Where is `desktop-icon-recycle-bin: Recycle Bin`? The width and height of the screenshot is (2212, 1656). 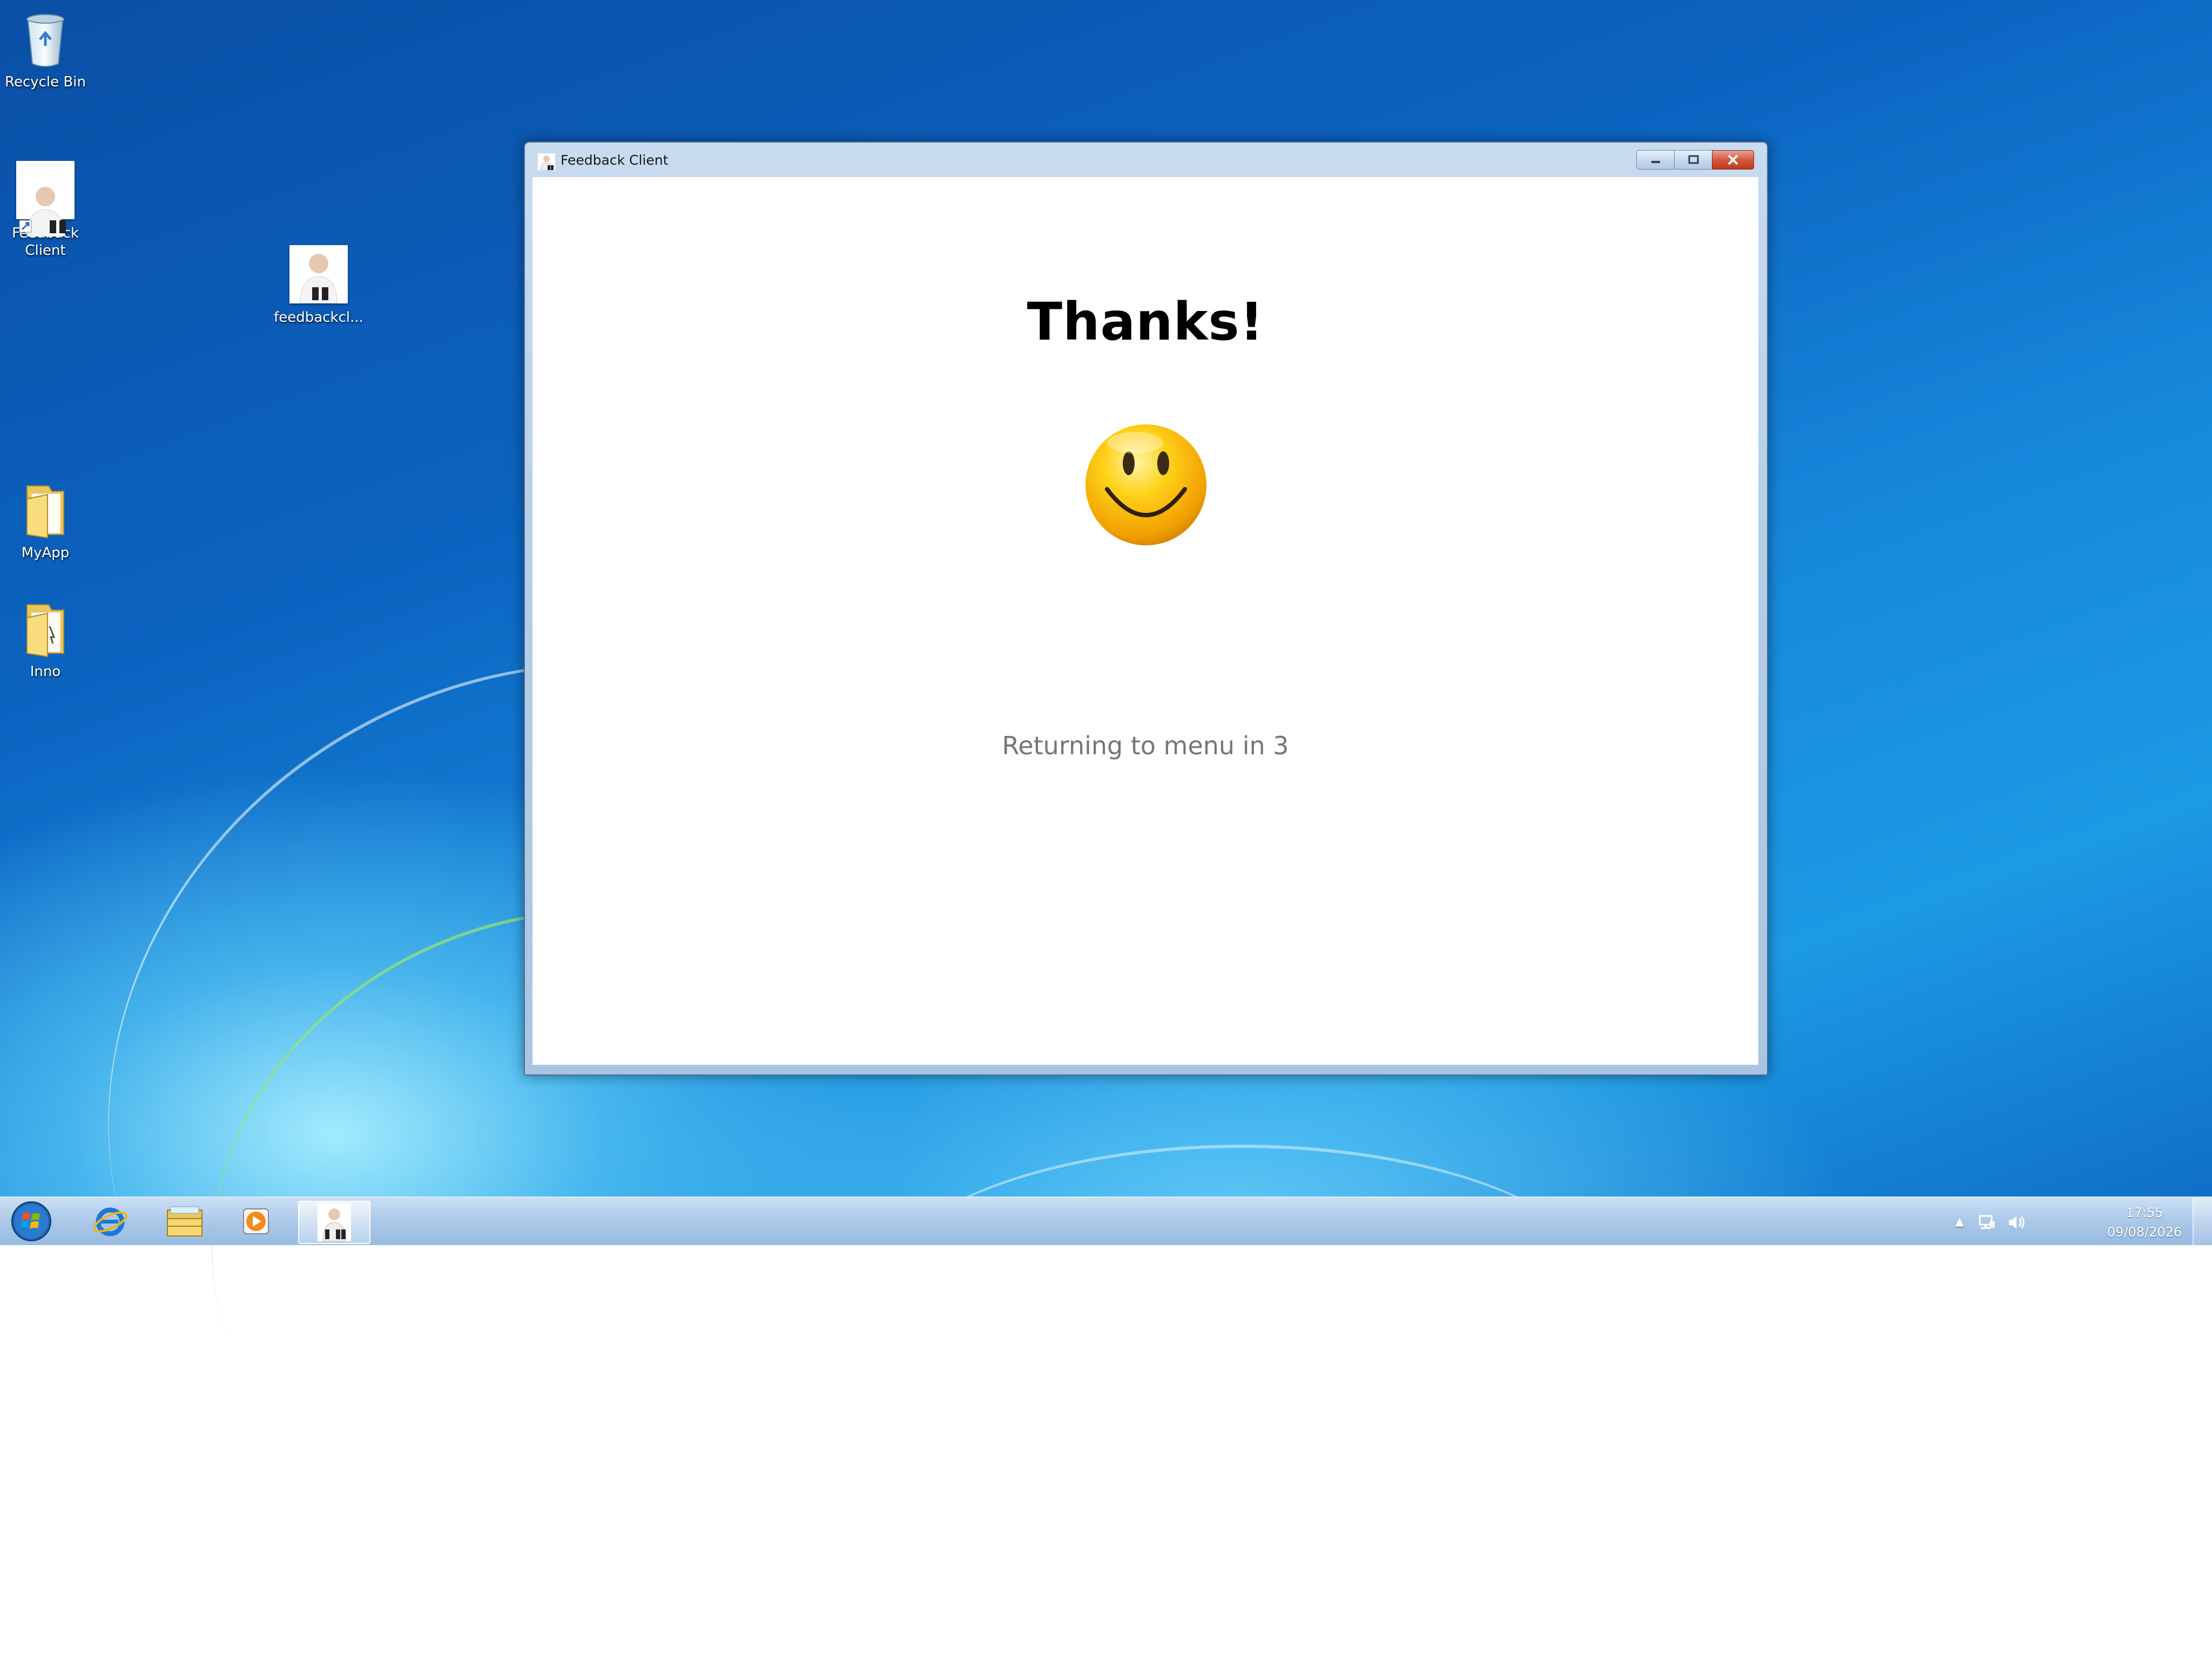 desktop-icon-recycle-bin: Recycle Bin is located at coordinates (47, 50).